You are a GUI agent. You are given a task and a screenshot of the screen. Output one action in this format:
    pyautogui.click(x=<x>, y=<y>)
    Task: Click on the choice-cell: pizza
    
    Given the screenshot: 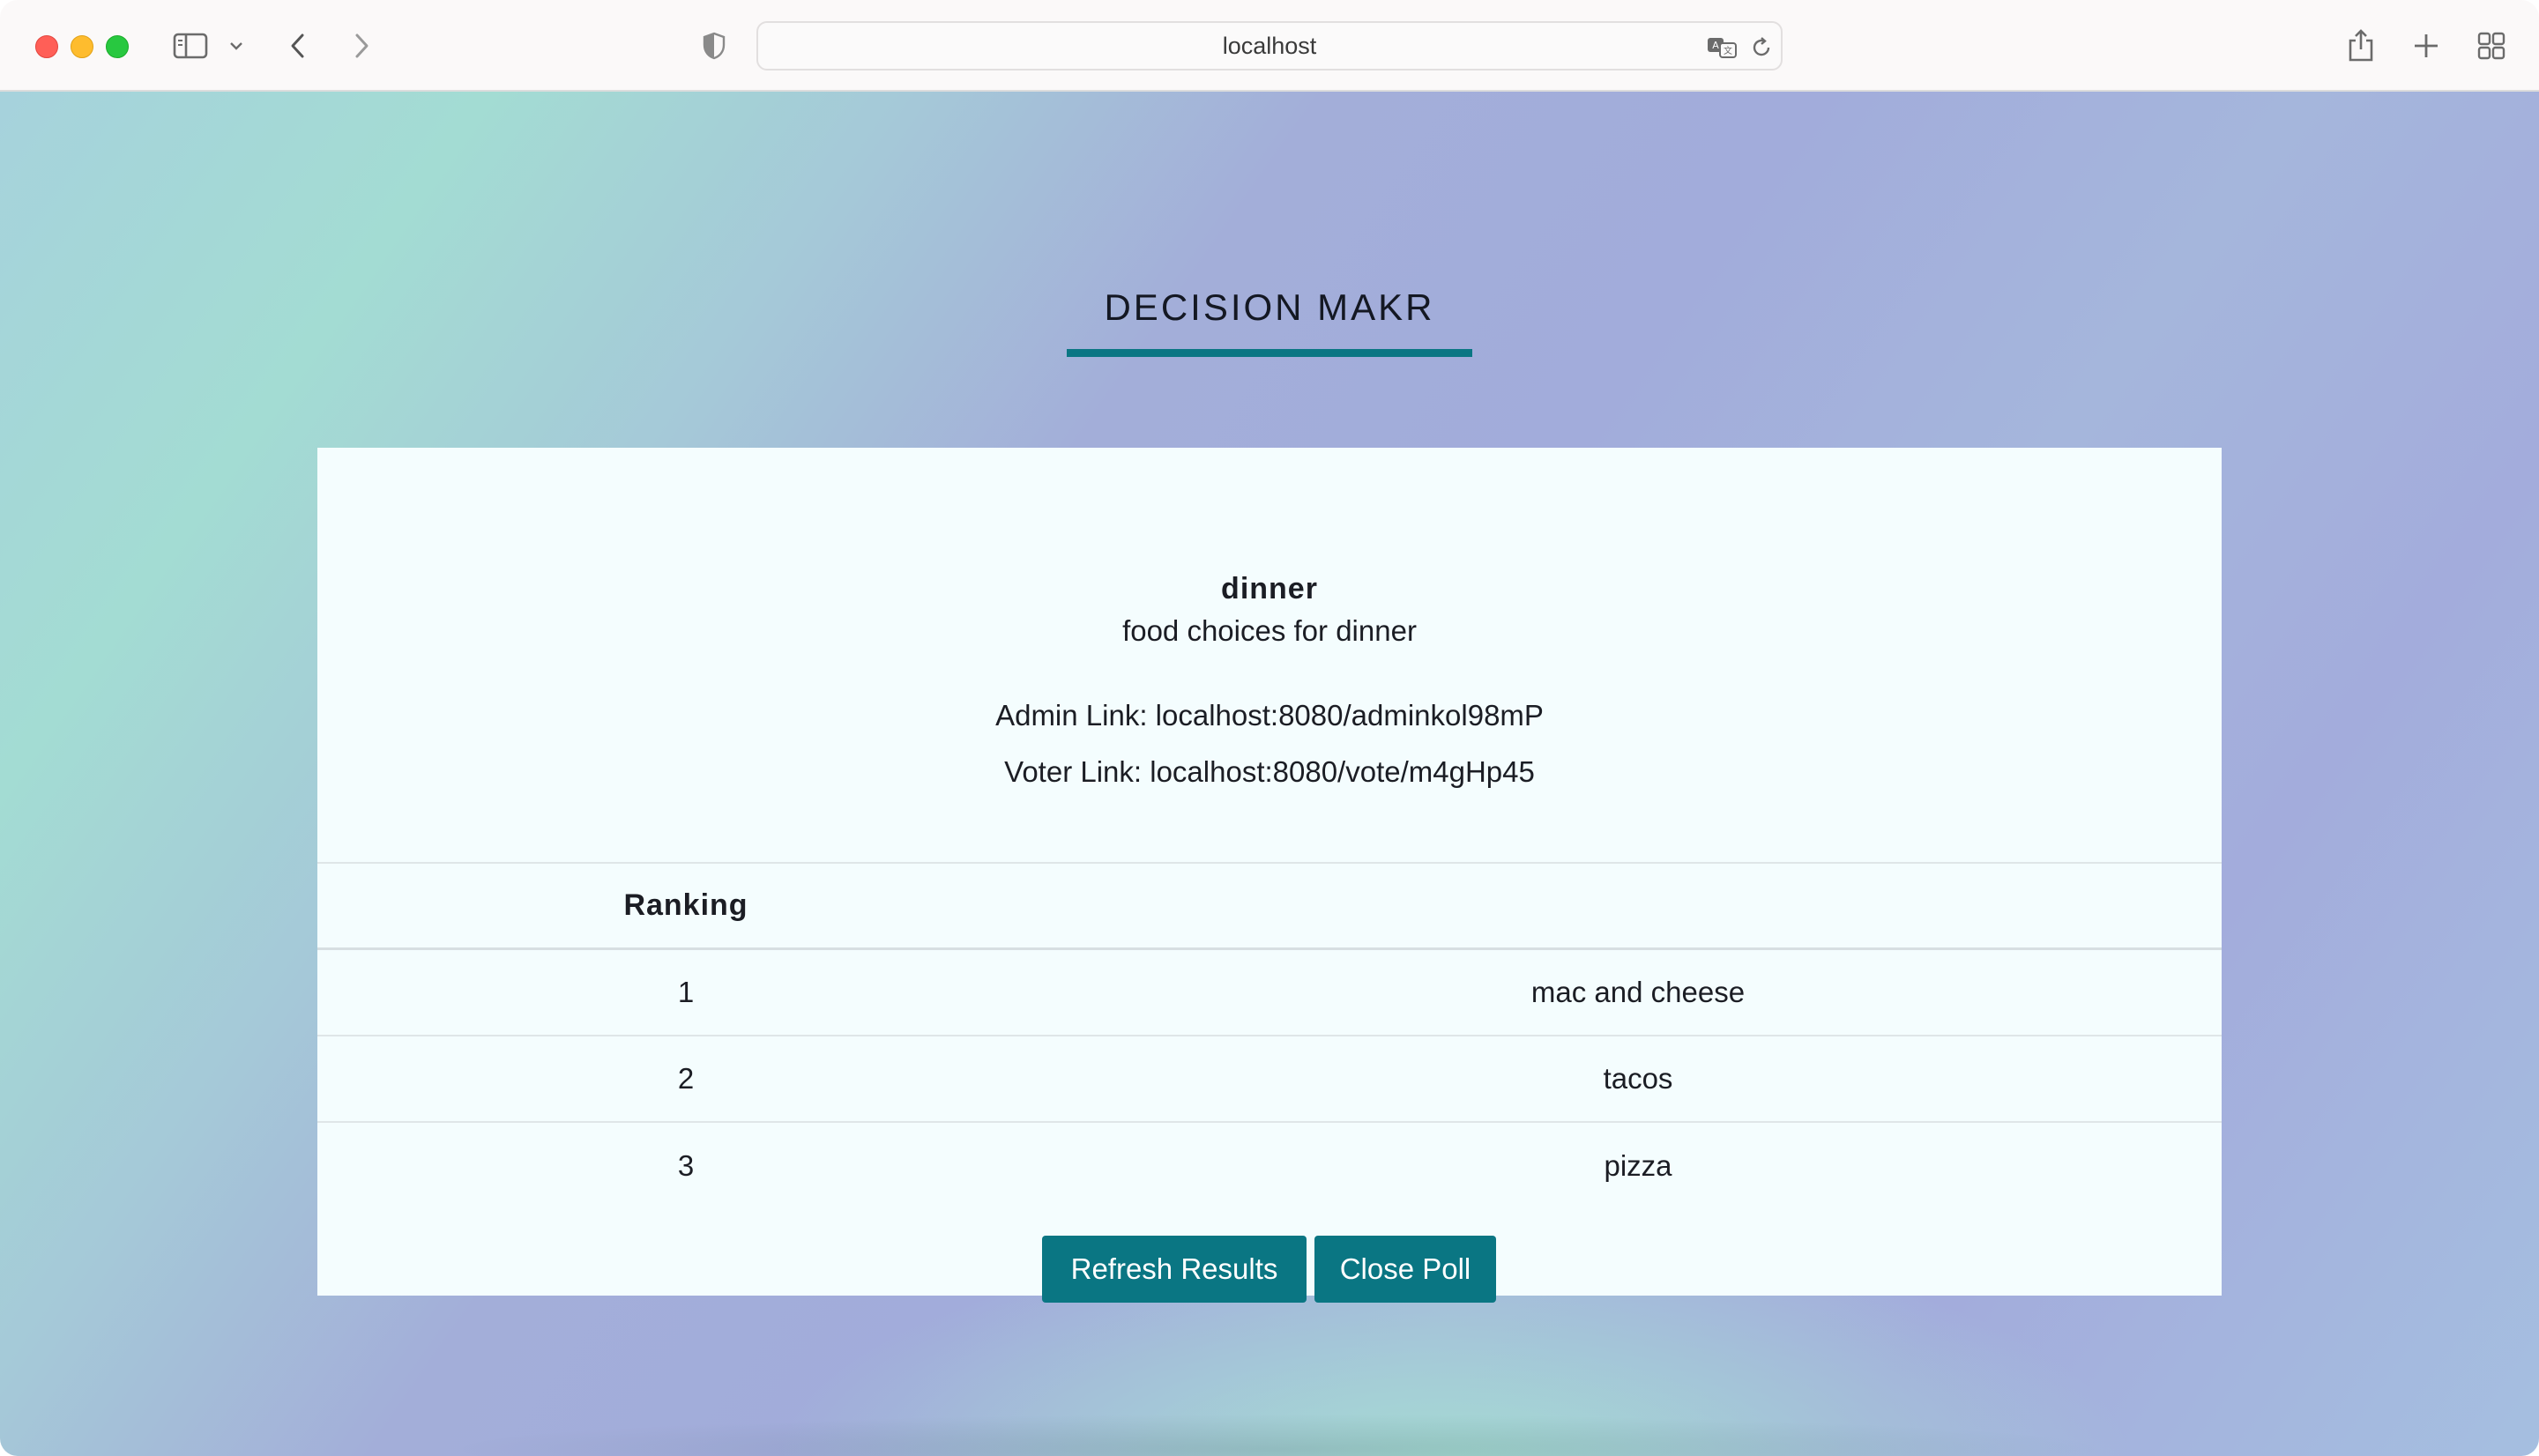 What is the action you would take?
    pyautogui.click(x=1638, y=1165)
    